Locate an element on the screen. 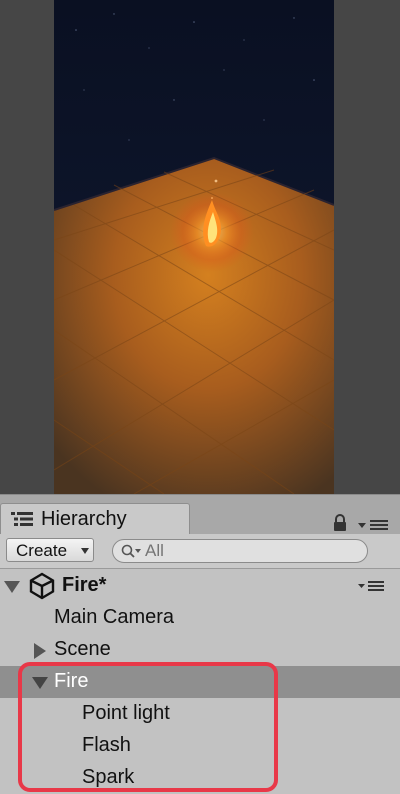  tree-item-label: Flash is located at coordinates (106, 745).